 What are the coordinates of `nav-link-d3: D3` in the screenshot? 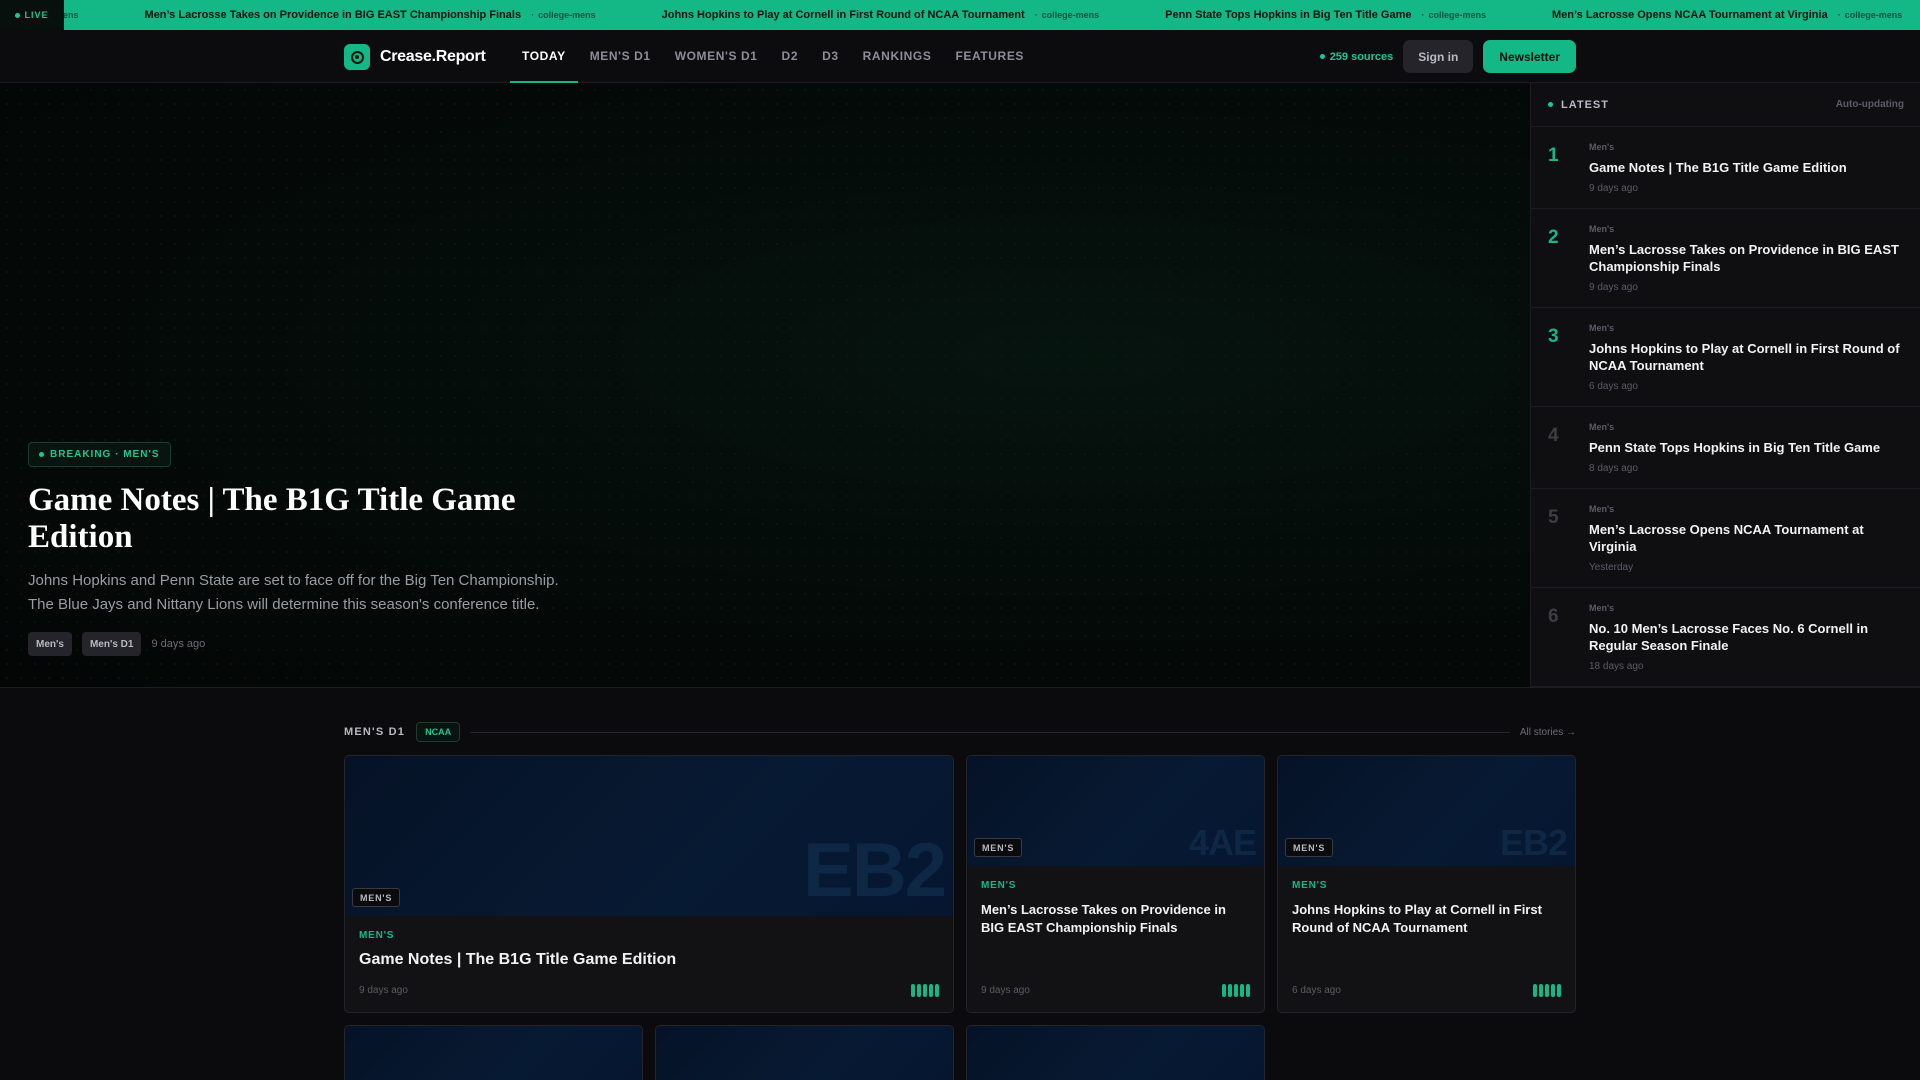 It's located at (830, 56).